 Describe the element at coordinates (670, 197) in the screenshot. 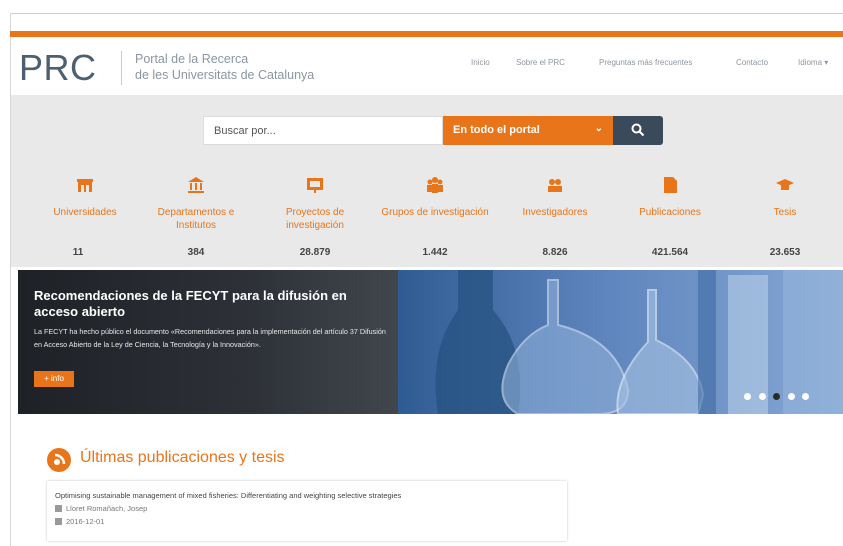

I see `category-publicaciones: Publicaciones` at that location.